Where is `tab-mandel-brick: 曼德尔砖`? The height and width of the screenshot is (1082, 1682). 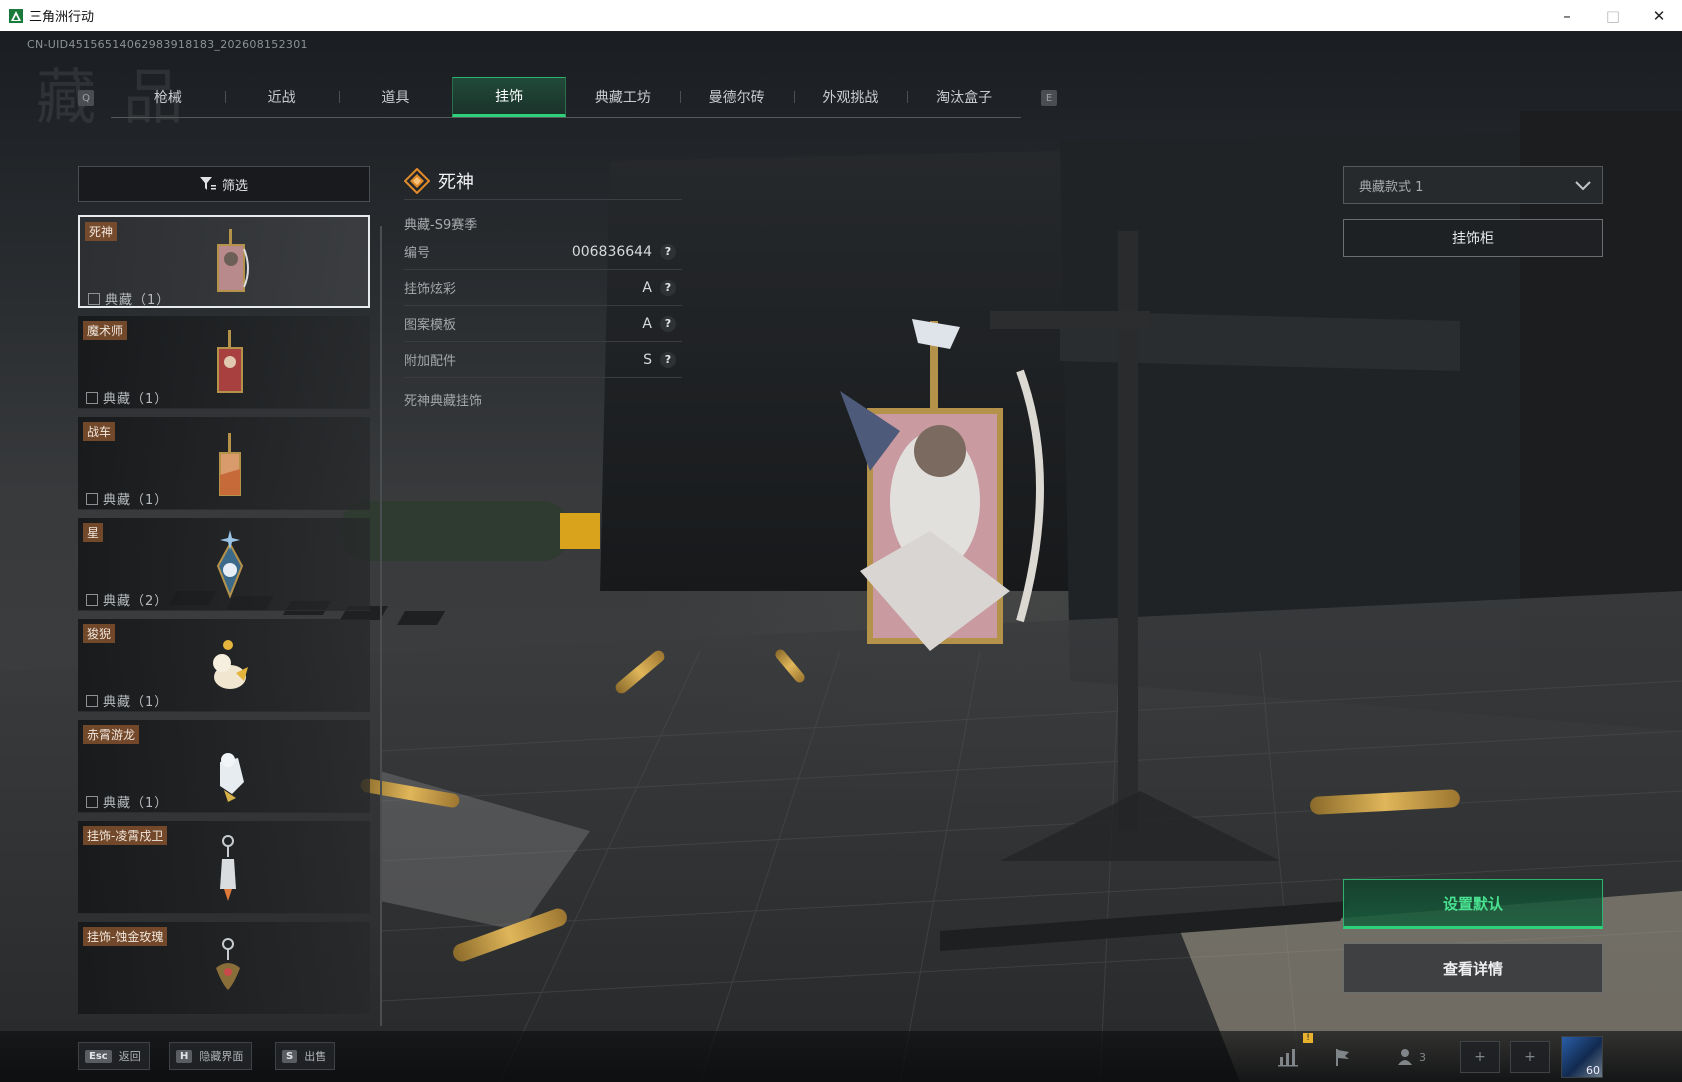
tab-mandel-brick: 曼德尔砖 is located at coordinates (736, 97).